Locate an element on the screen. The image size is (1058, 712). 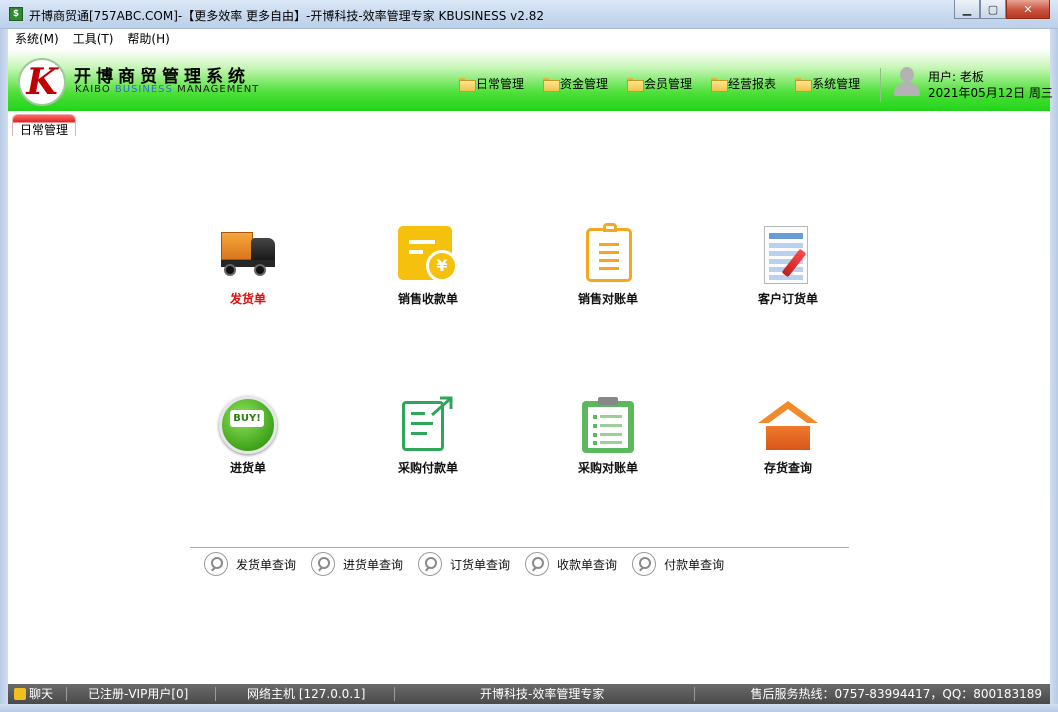
tile-purchase-payment: 采购付款单 is located at coordinates (428, 434).